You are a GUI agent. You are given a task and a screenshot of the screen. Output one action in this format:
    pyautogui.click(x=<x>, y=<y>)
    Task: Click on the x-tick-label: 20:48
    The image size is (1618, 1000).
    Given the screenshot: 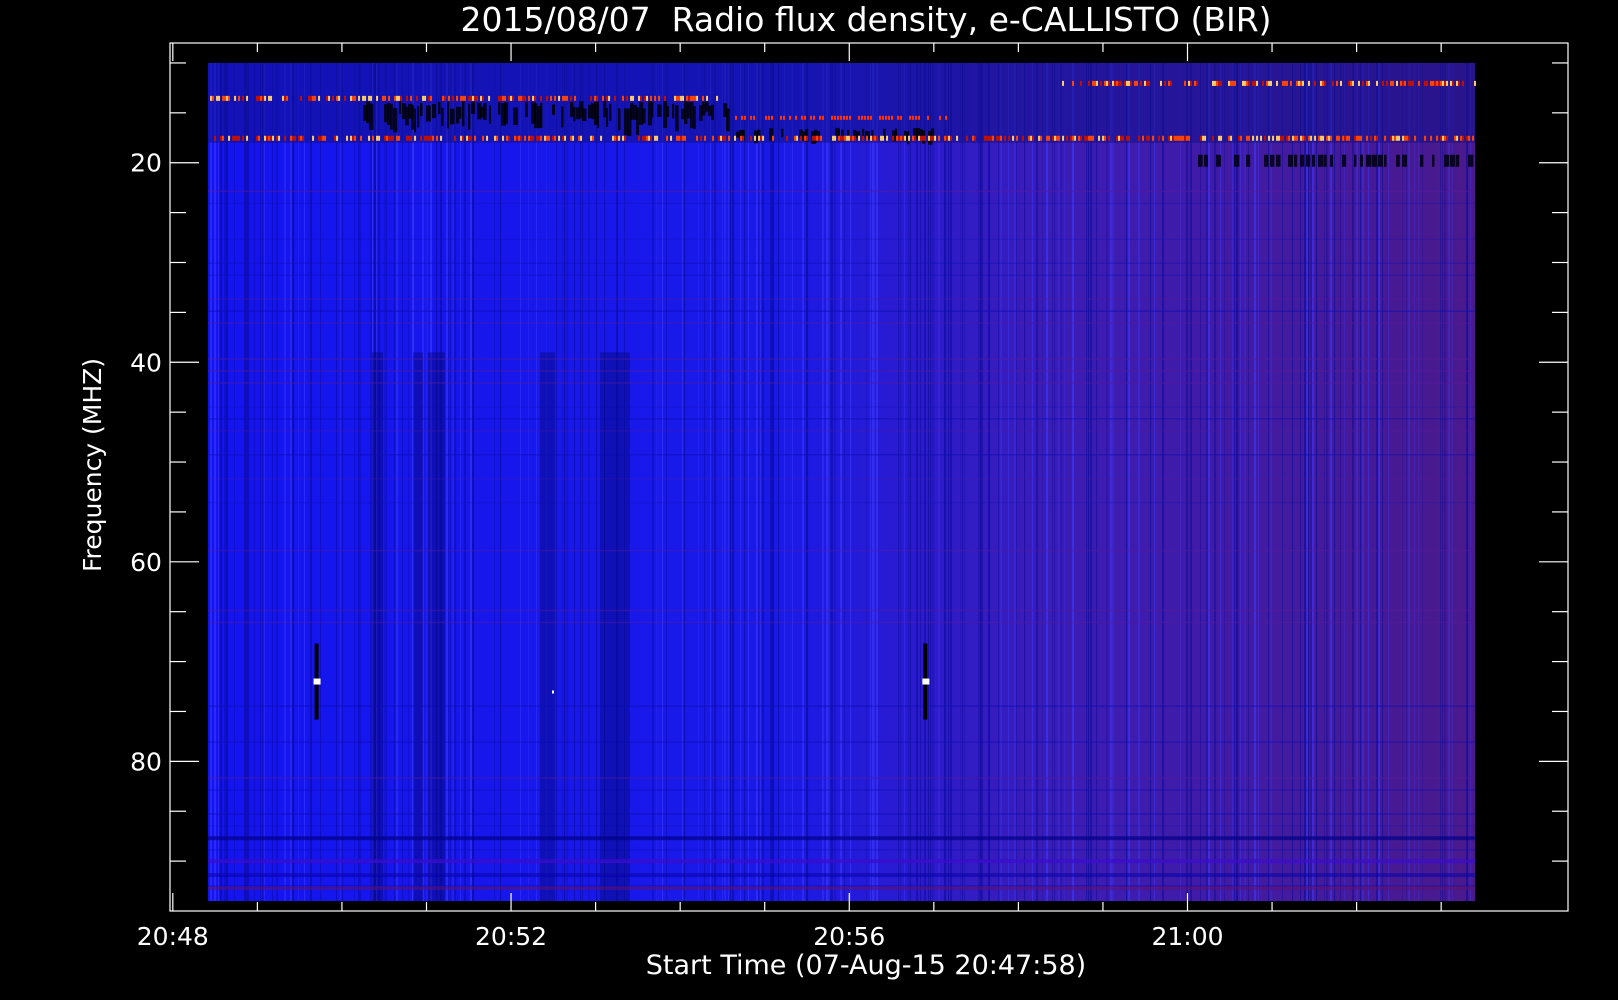 What is the action you would take?
    pyautogui.click(x=173, y=936)
    